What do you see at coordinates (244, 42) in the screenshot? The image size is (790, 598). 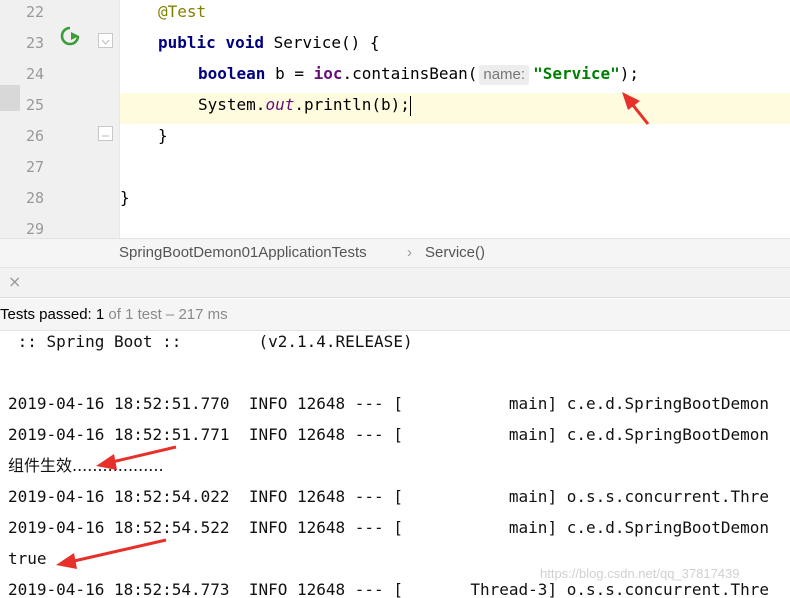 I see `keyword-token: void` at bounding box center [244, 42].